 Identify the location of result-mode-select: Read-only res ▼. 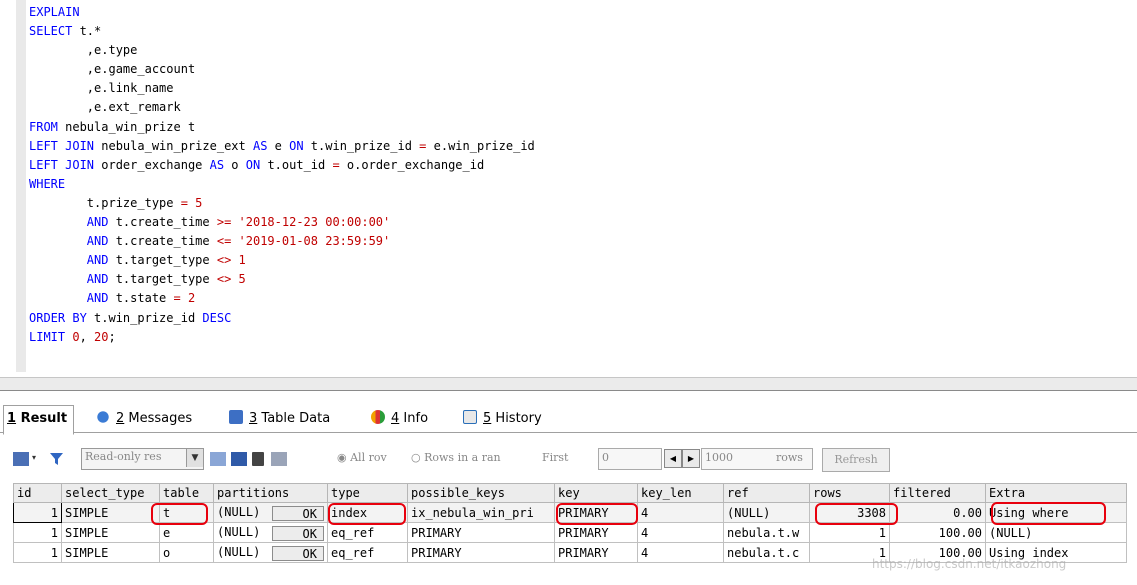
(142, 459).